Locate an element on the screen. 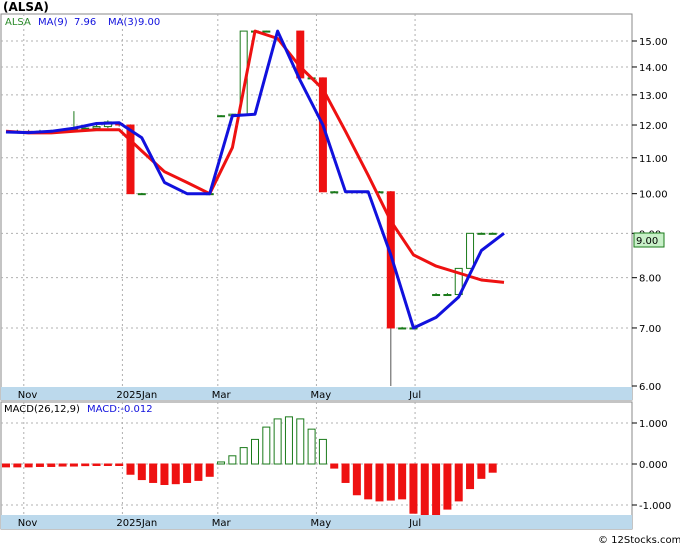 This screenshot has width=680, height=546. legend-ma3-value: 9.00 is located at coordinates (149, 22).